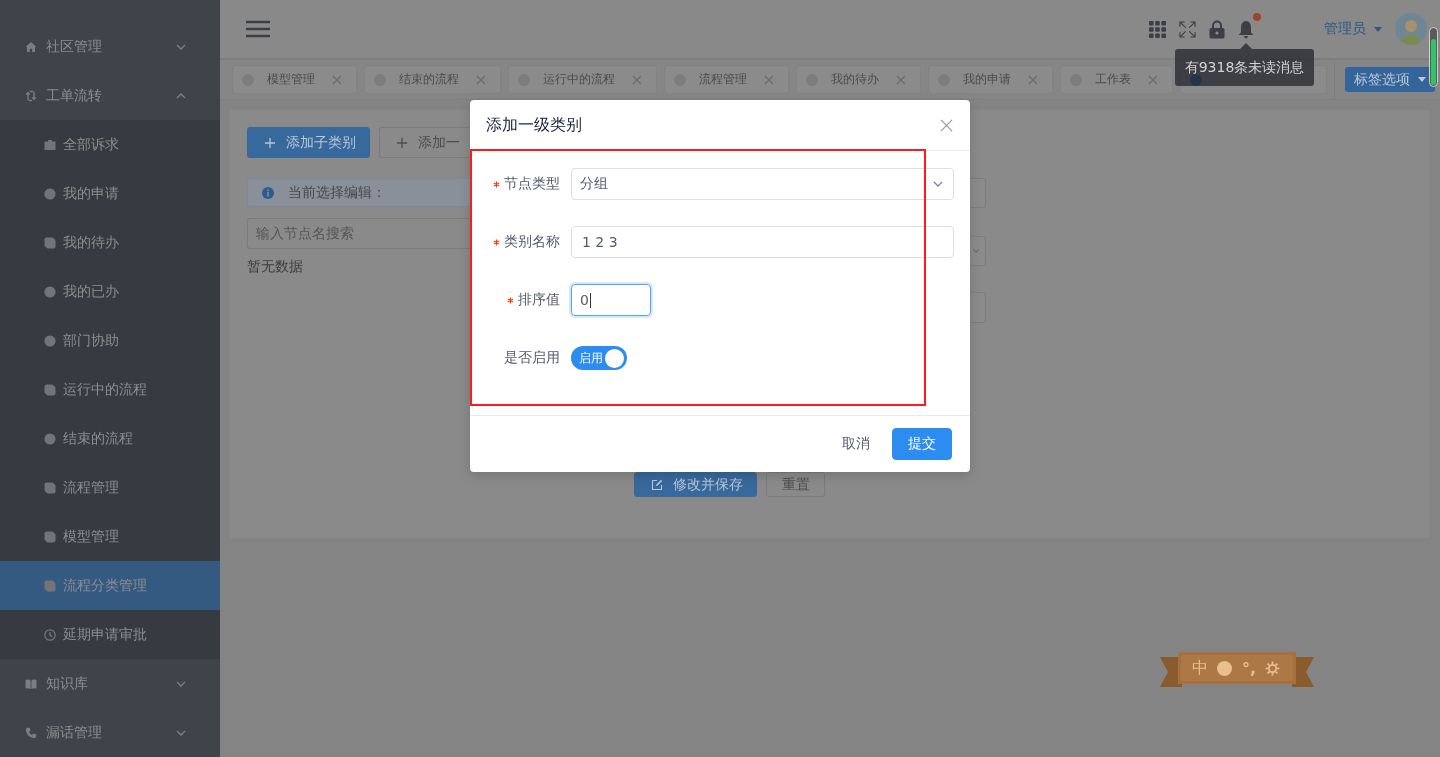 Image resolution: width=1440 pixels, height=757 pixels. What do you see at coordinates (1116, 79) in the screenshot?
I see `page-tab: 工作表` at bounding box center [1116, 79].